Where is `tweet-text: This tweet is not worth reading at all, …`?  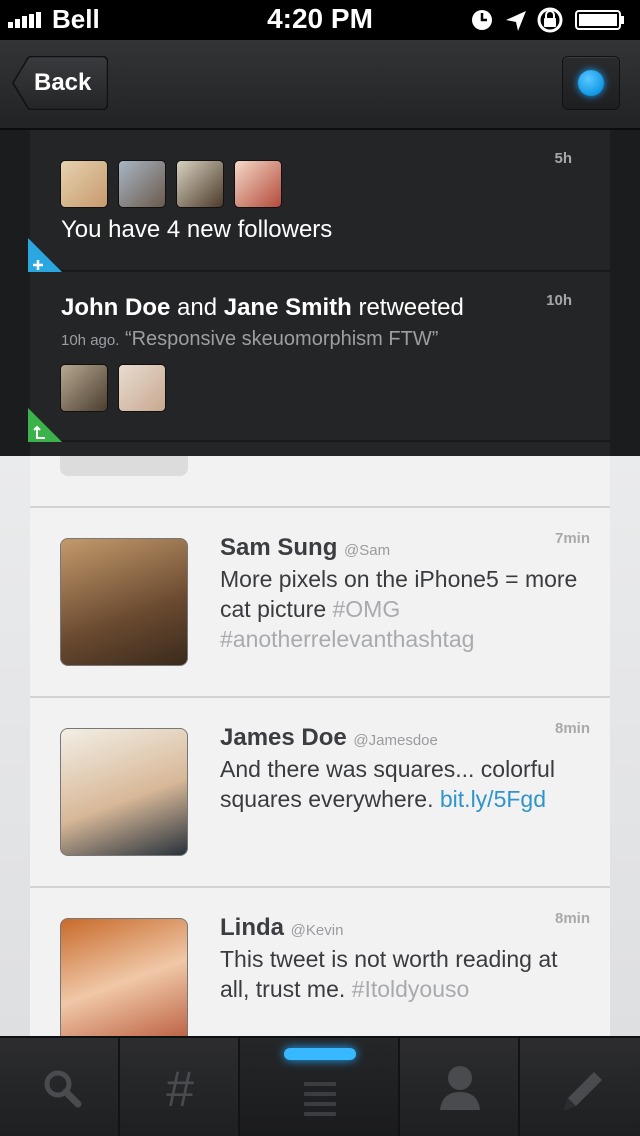 tweet-text: This tweet is not worth reading at all, … is located at coordinates (405, 974).